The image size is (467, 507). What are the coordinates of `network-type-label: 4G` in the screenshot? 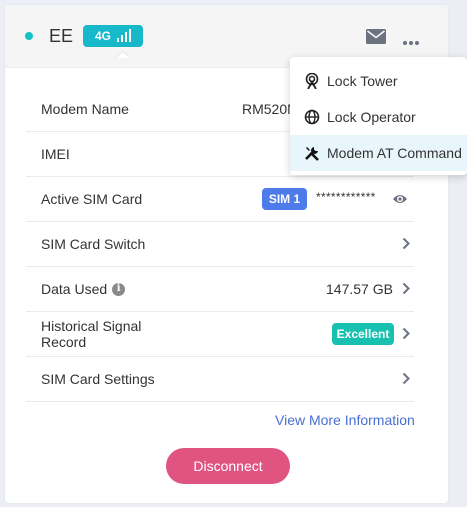 It's located at (102, 36).